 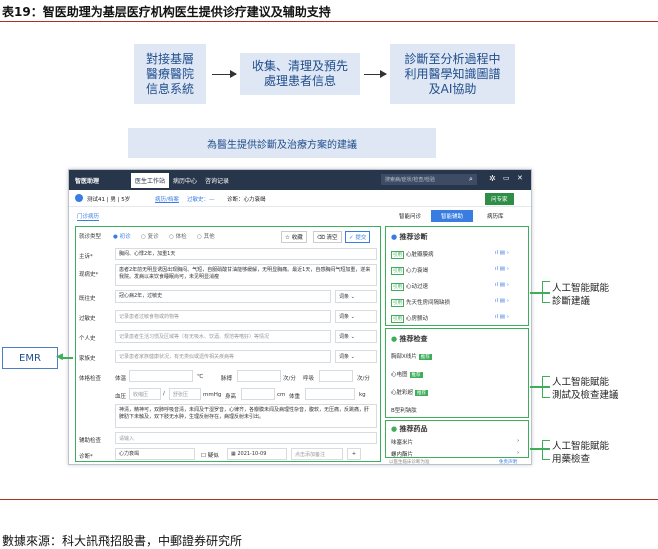 I want to click on figure-title: 表19：智医助理为基层医疗机构医生提供诊疗建议及辅助支持, so click(x=166, y=12).